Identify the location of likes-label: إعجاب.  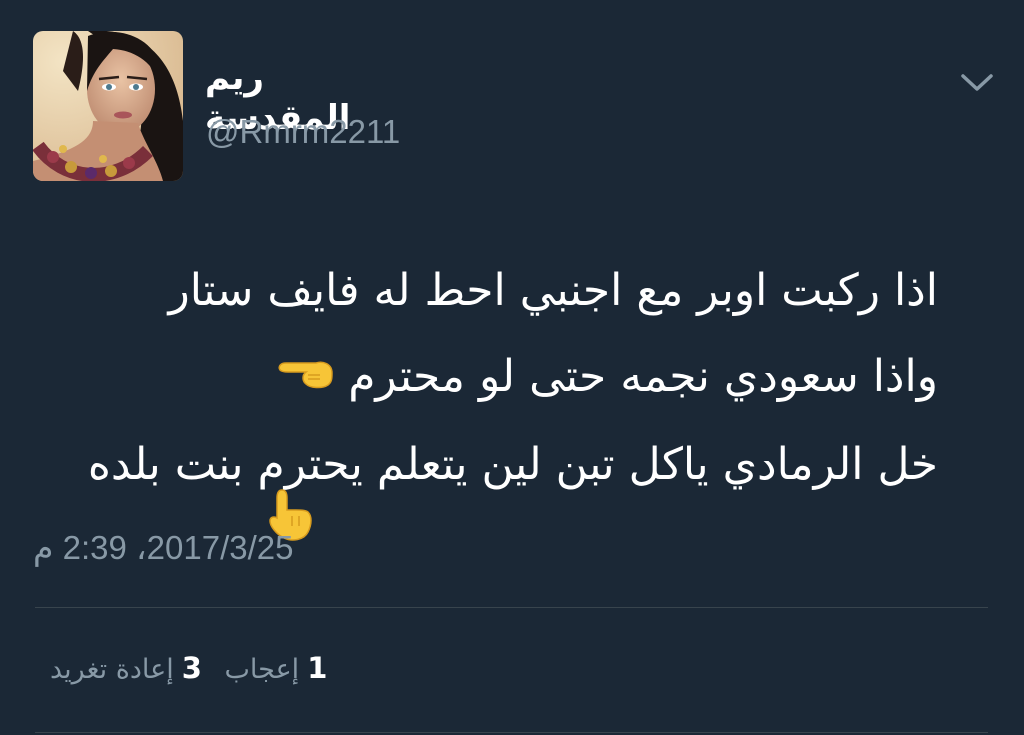
(262, 669).